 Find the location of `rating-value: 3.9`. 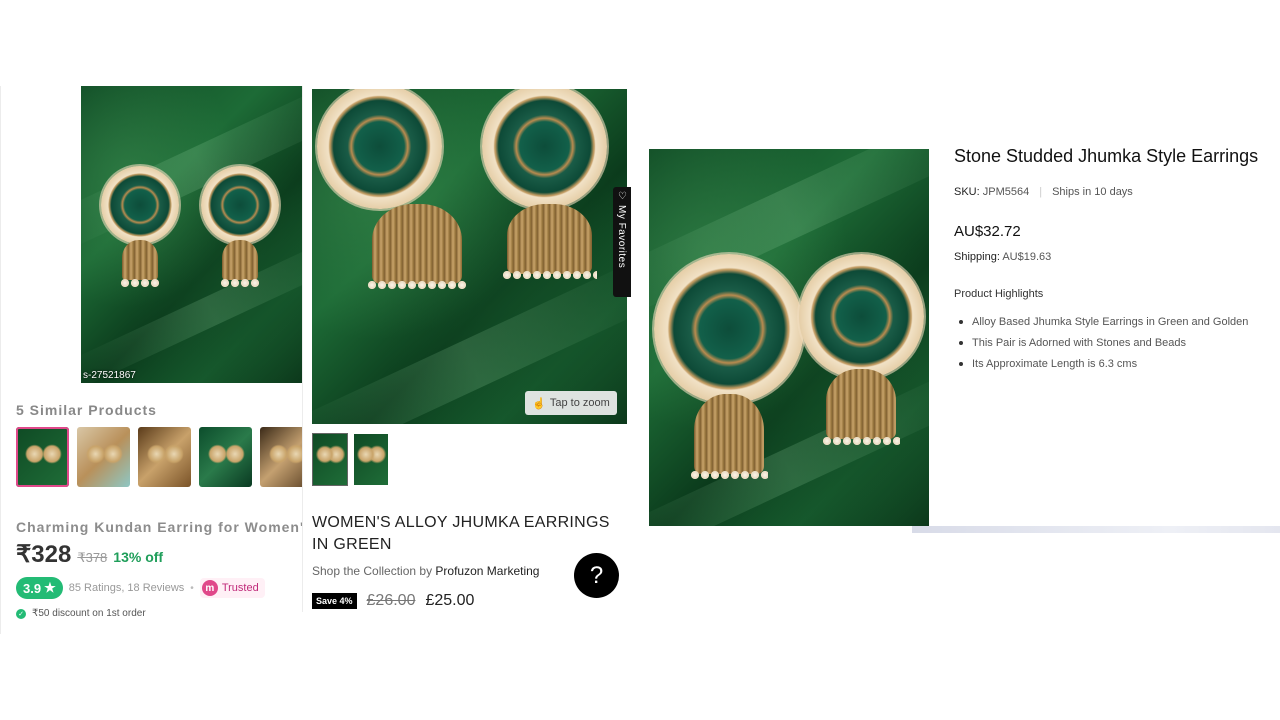

rating-value: 3.9 is located at coordinates (32, 588).